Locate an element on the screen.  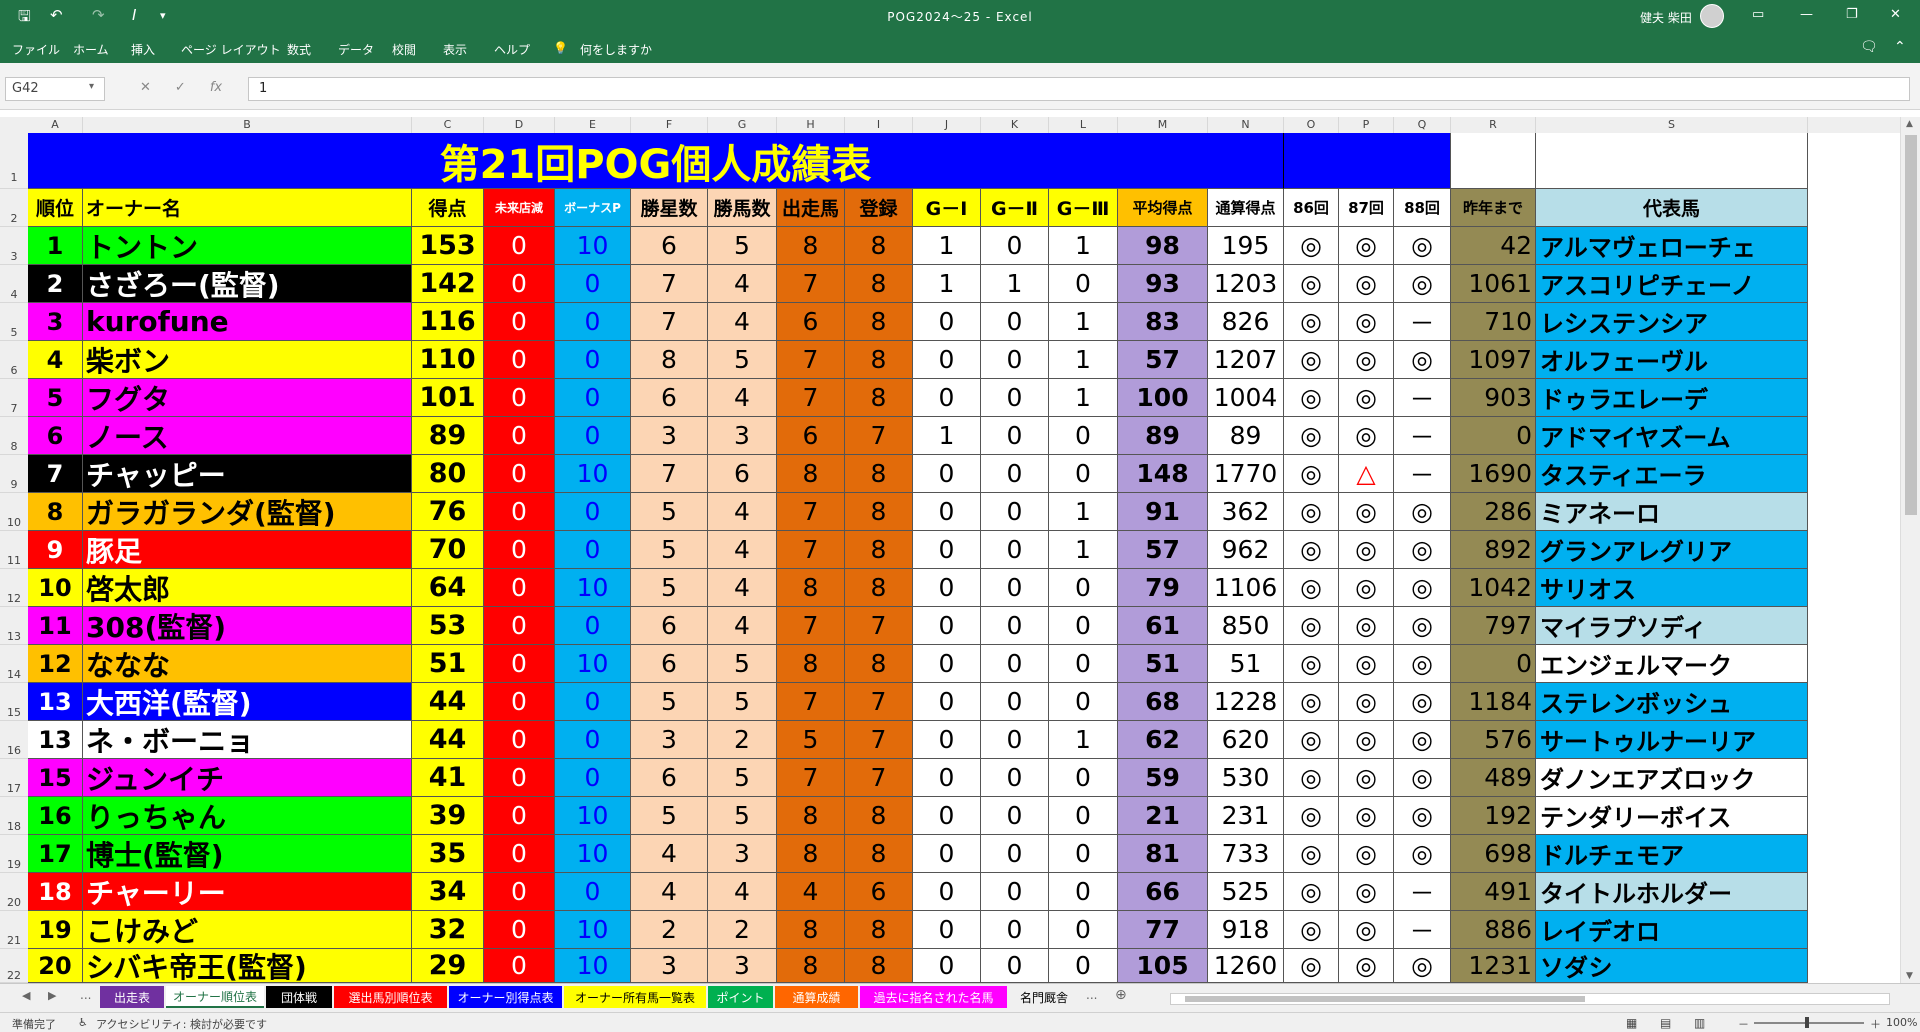
average-cell: 148 is located at coordinates (1163, 474).